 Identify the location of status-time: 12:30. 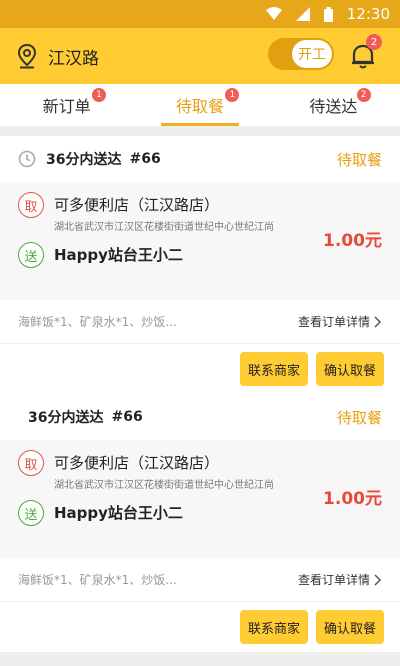
(368, 14).